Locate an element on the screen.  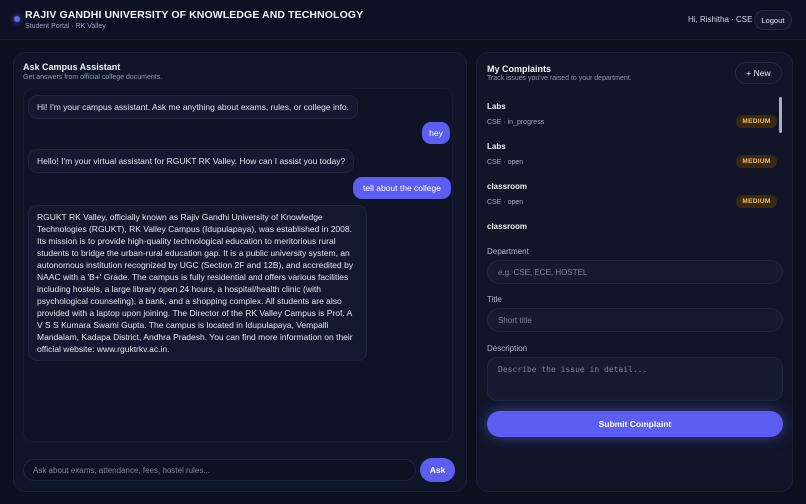
chat-input is located at coordinates (219, 470).